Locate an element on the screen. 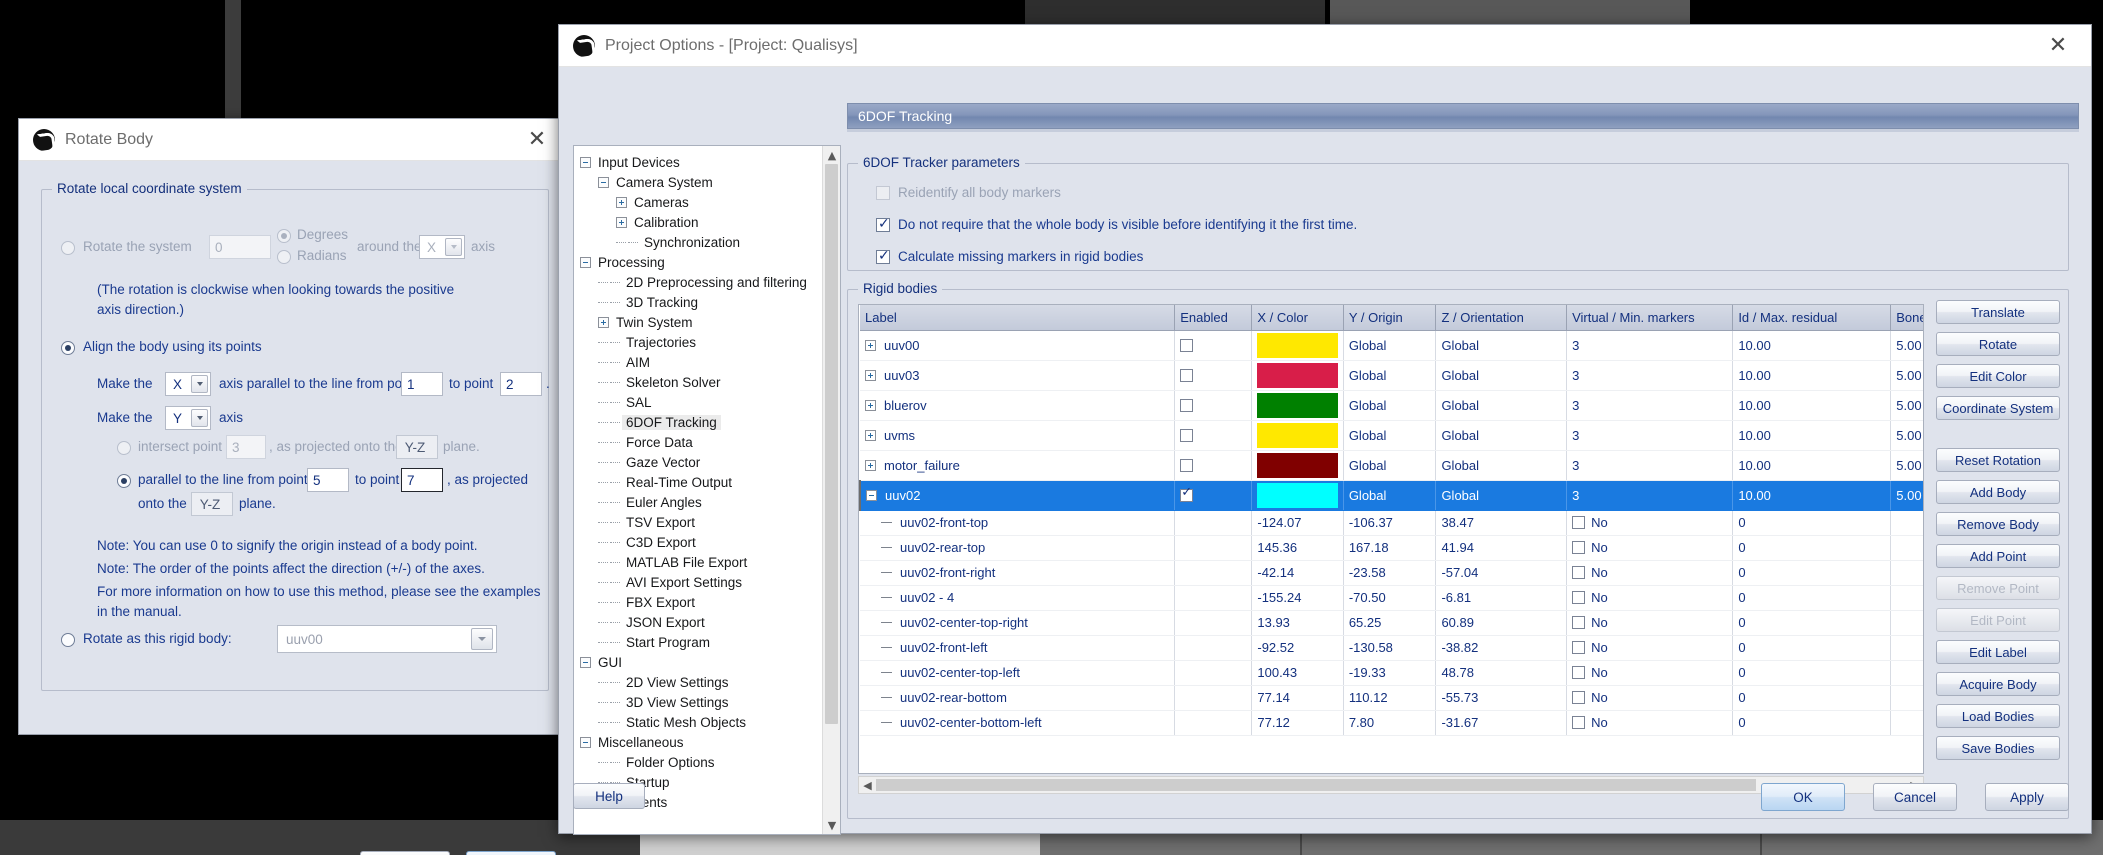  radio-align-body-points is located at coordinates (68, 348).